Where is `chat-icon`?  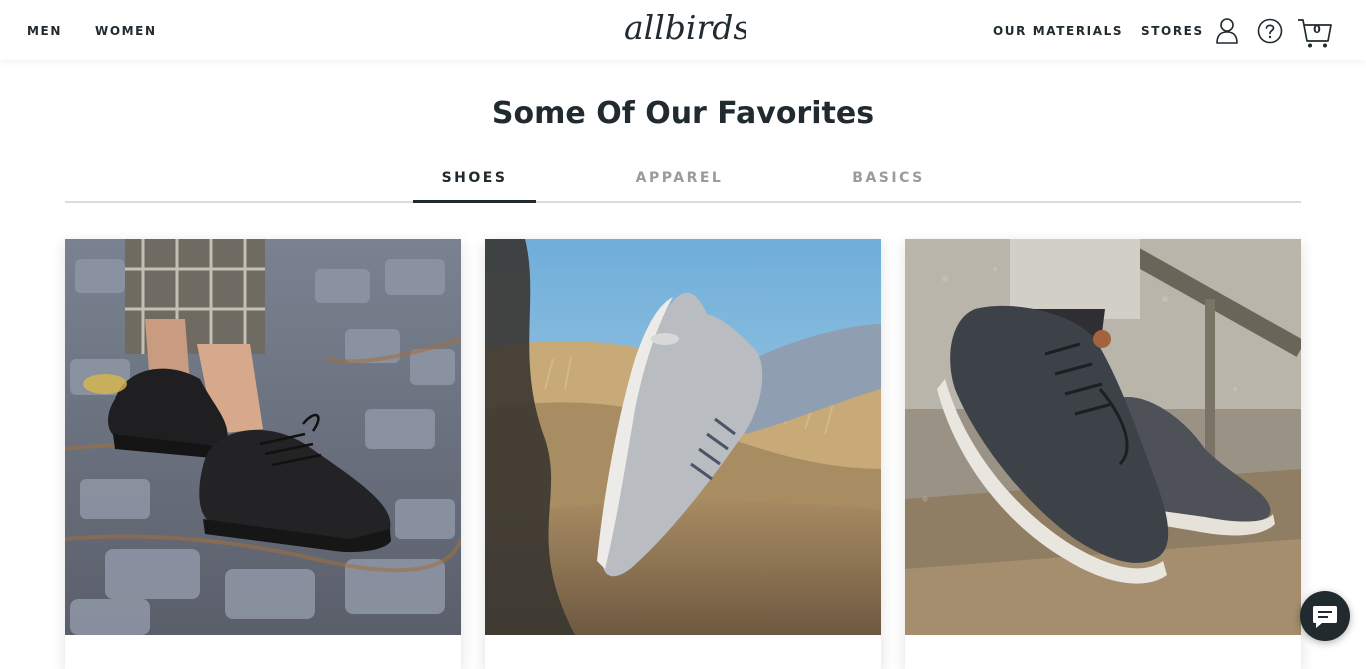 chat-icon is located at coordinates (1325, 617).